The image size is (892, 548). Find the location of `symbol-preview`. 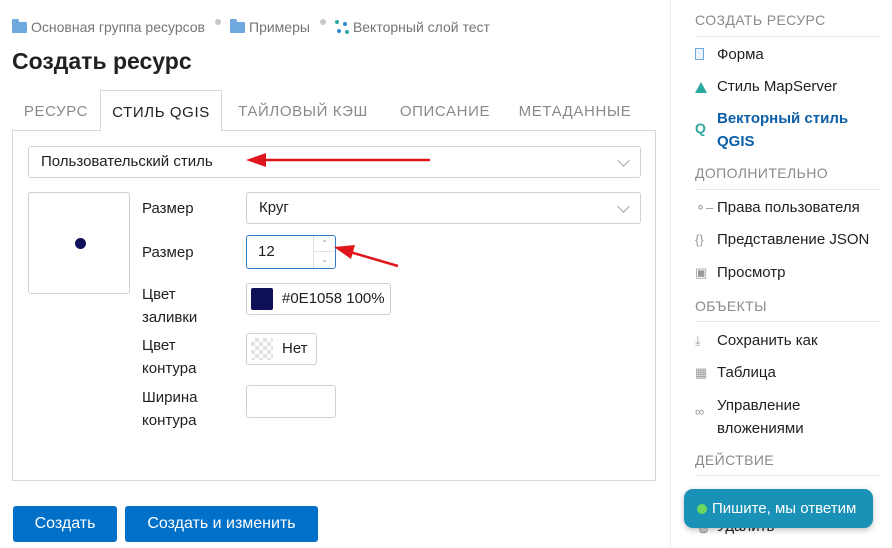

symbol-preview is located at coordinates (79, 243).